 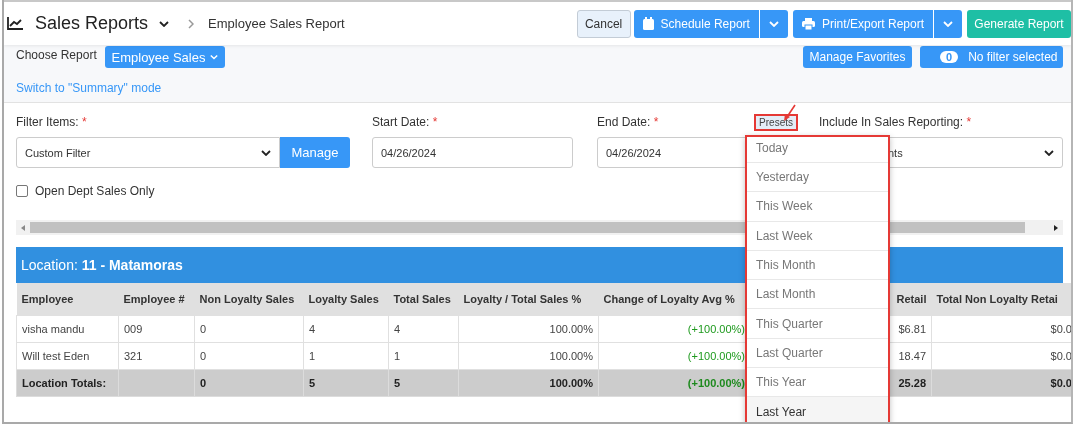 What do you see at coordinates (648, 23) in the screenshot?
I see `calendar-icon` at bounding box center [648, 23].